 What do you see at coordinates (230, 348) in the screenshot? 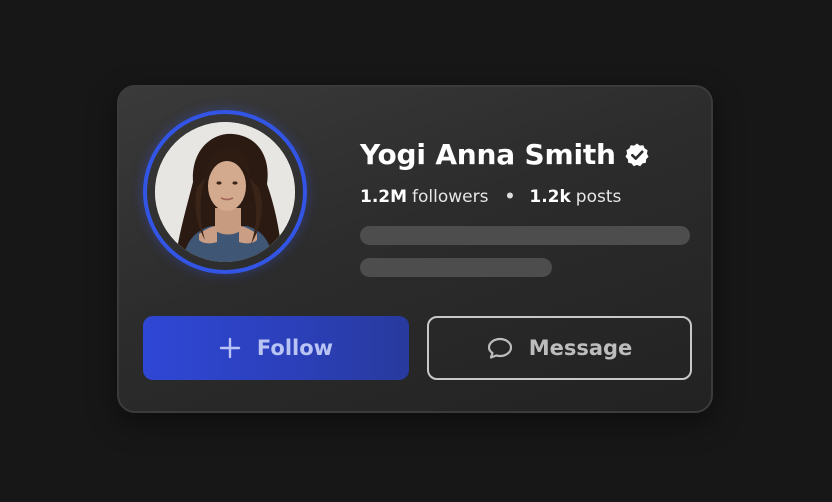
I see `plus-icon` at bounding box center [230, 348].